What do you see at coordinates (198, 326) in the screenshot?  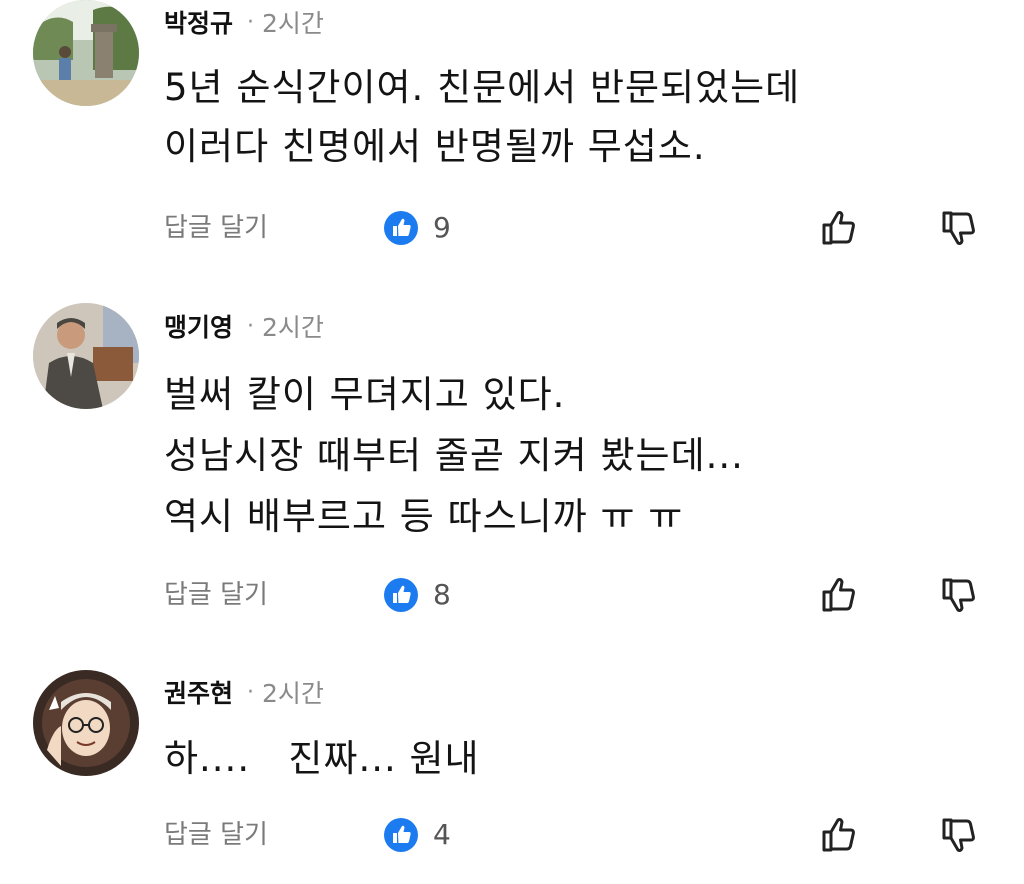 I see `author-name: 맹기영` at bounding box center [198, 326].